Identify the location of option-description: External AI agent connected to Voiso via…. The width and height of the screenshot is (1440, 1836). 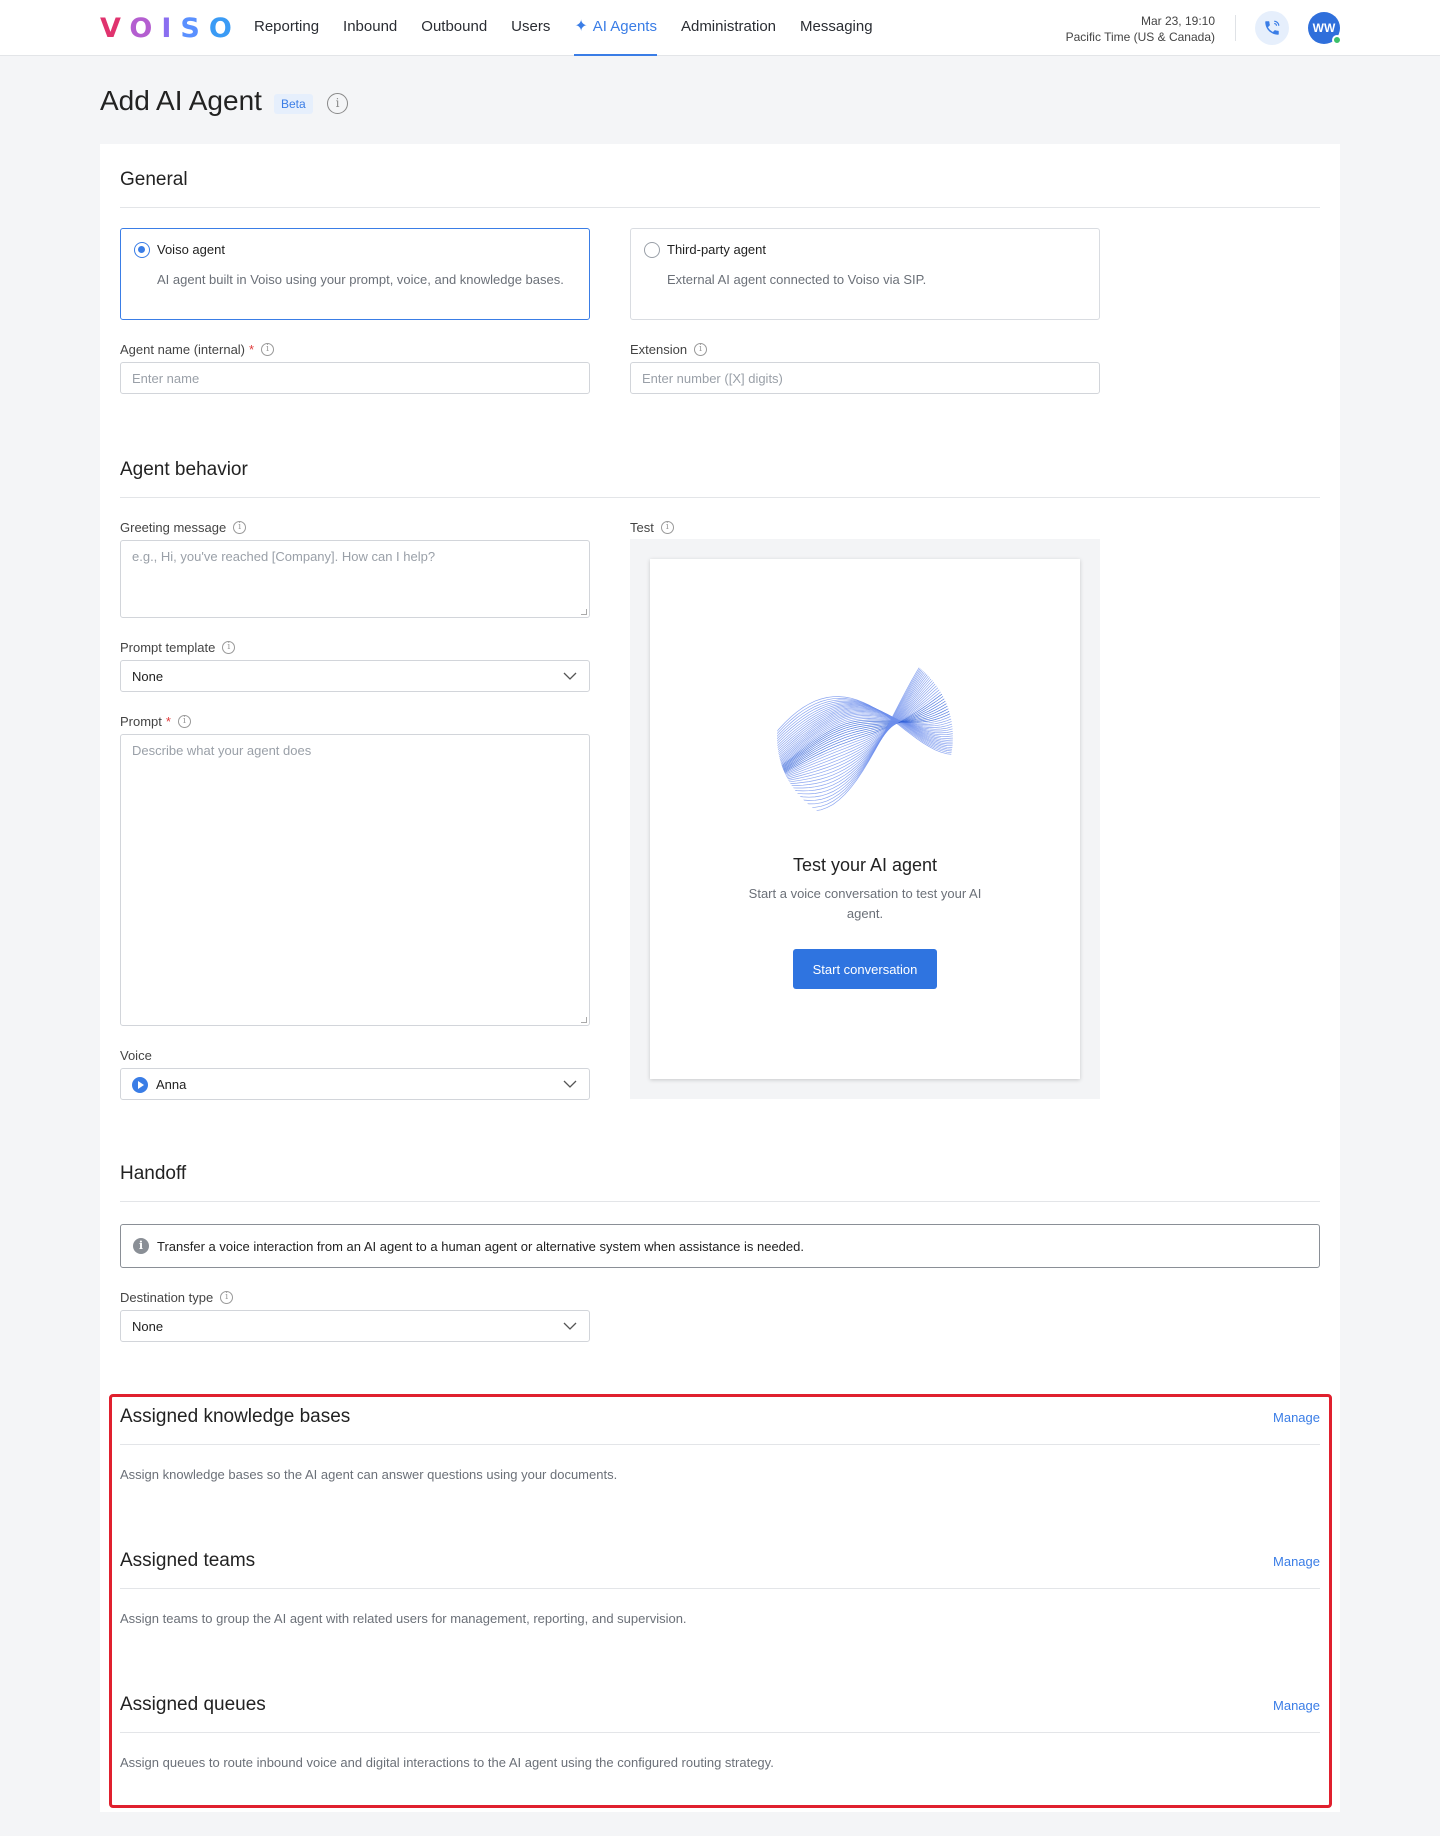
(797, 279).